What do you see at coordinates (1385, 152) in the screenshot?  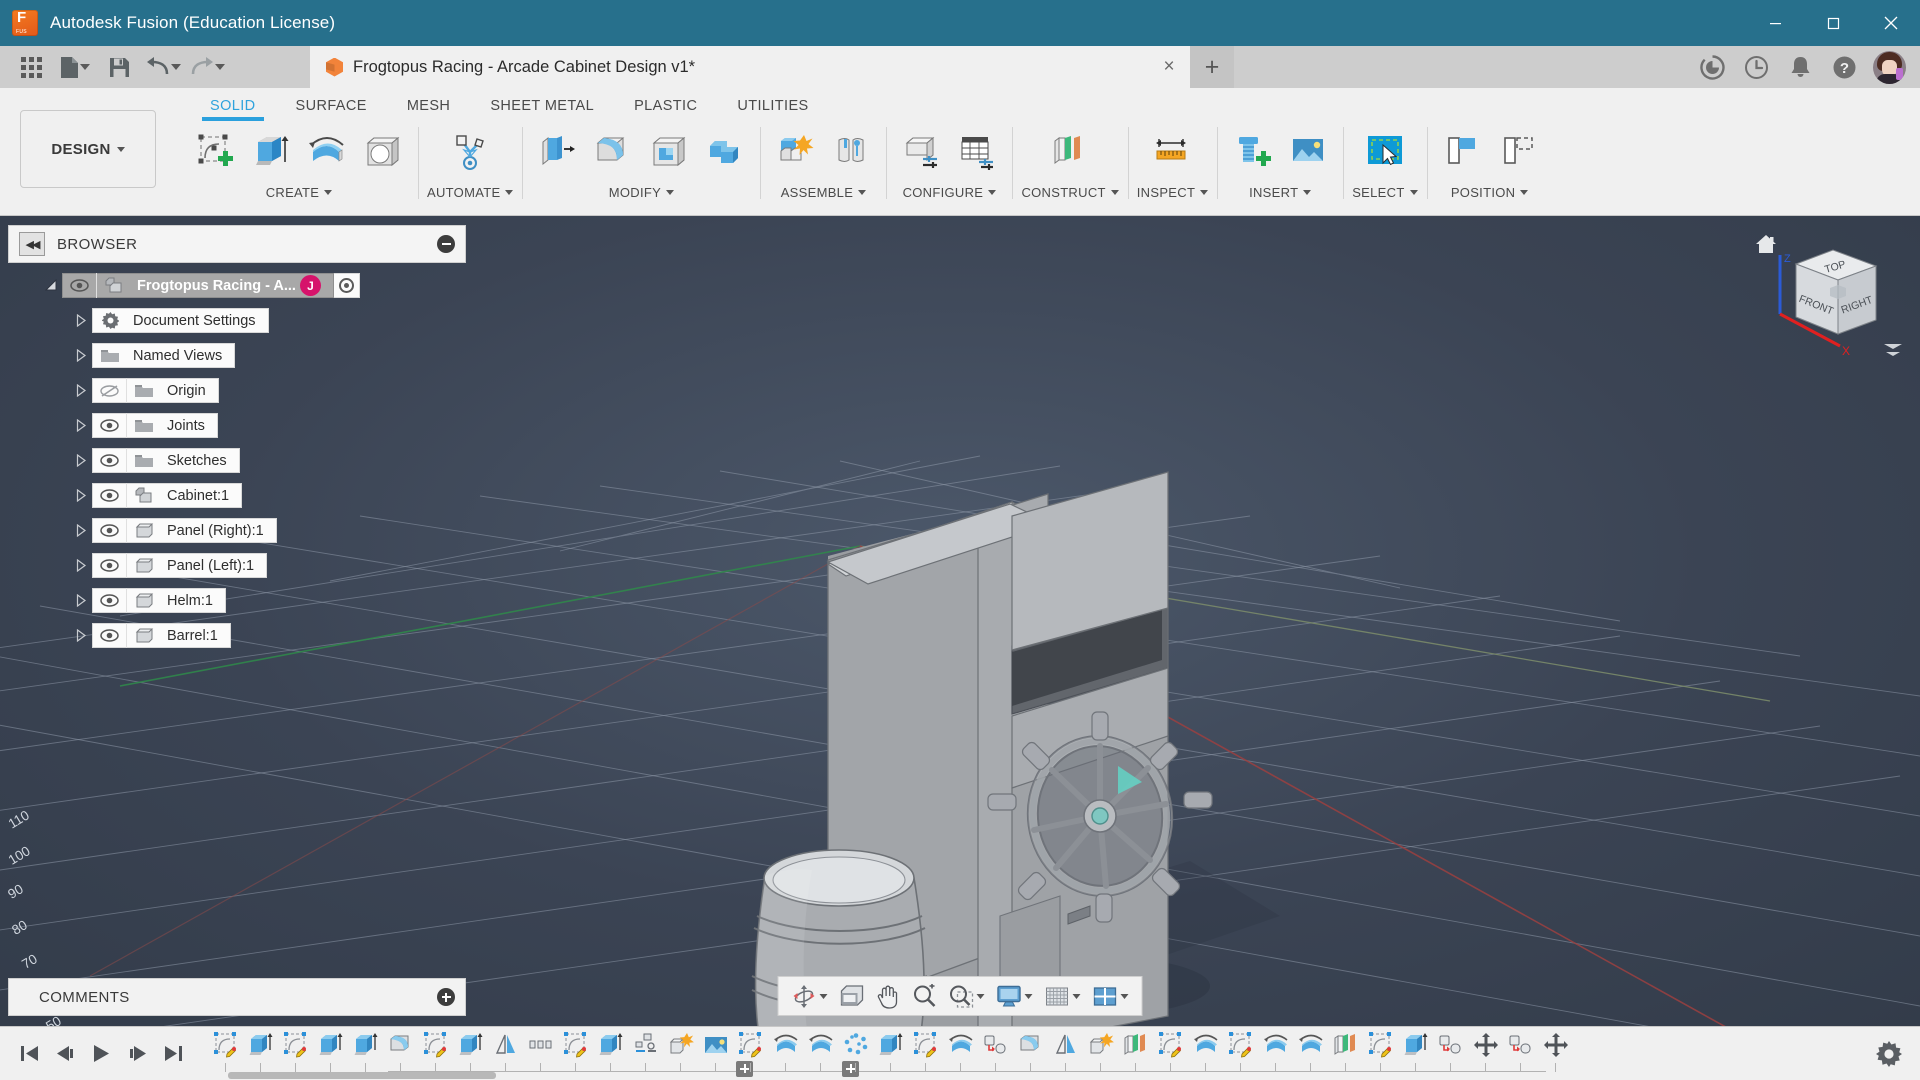 I see `select-window-icon` at bounding box center [1385, 152].